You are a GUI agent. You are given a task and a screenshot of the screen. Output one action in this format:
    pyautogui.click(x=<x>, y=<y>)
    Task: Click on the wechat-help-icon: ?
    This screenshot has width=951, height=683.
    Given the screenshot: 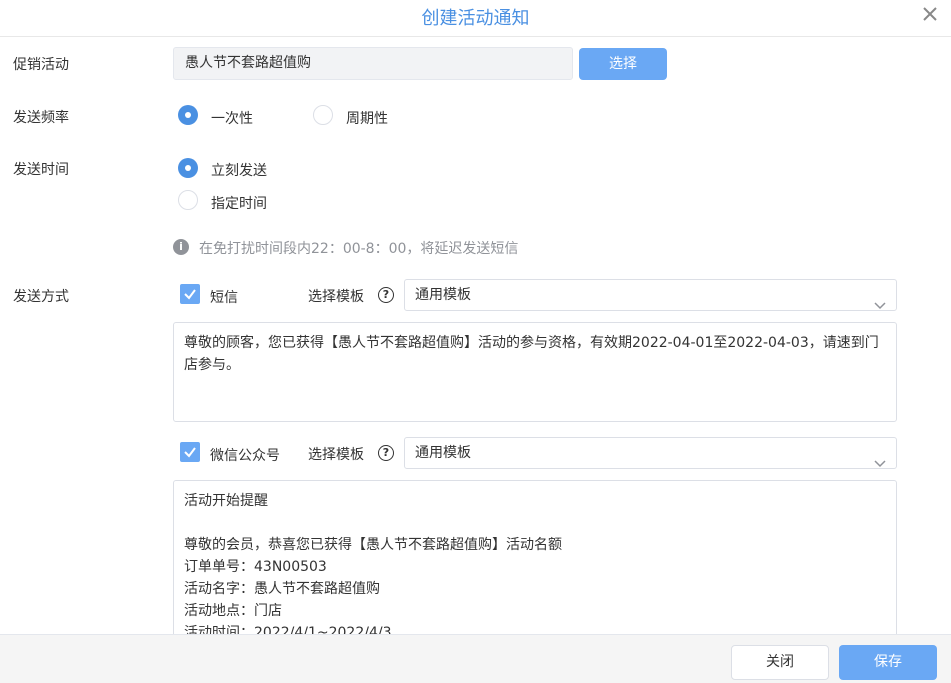 What is the action you would take?
    pyautogui.click(x=386, y=453)
    